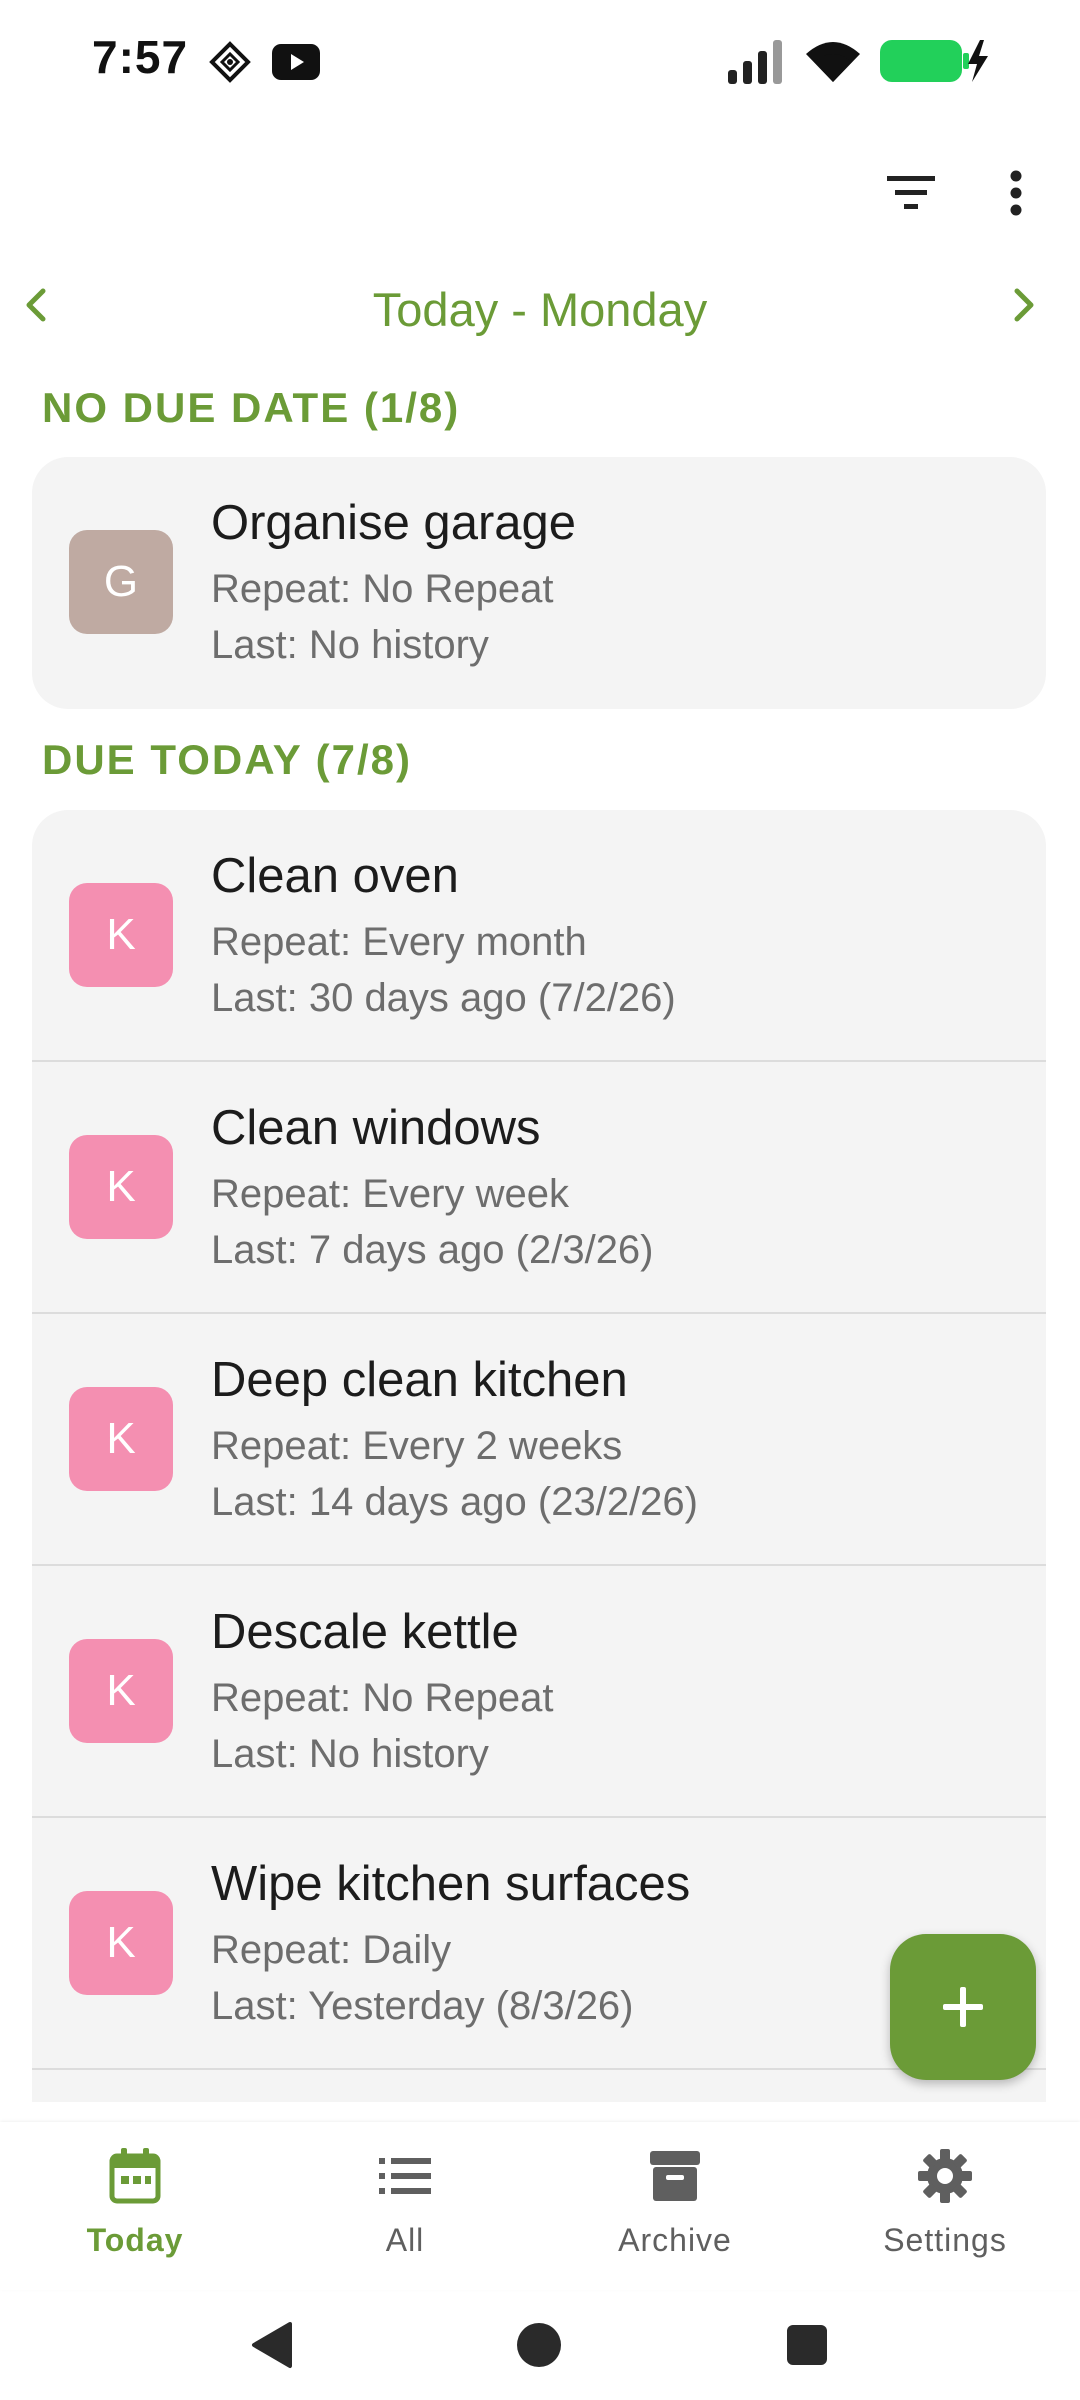 The image size is (1080, 2400). What do you see at coordinates (451, 1884) in the screenshot?
I see `task-title: Wipe kitchen surfaces` at bounding box center [451, 1884].